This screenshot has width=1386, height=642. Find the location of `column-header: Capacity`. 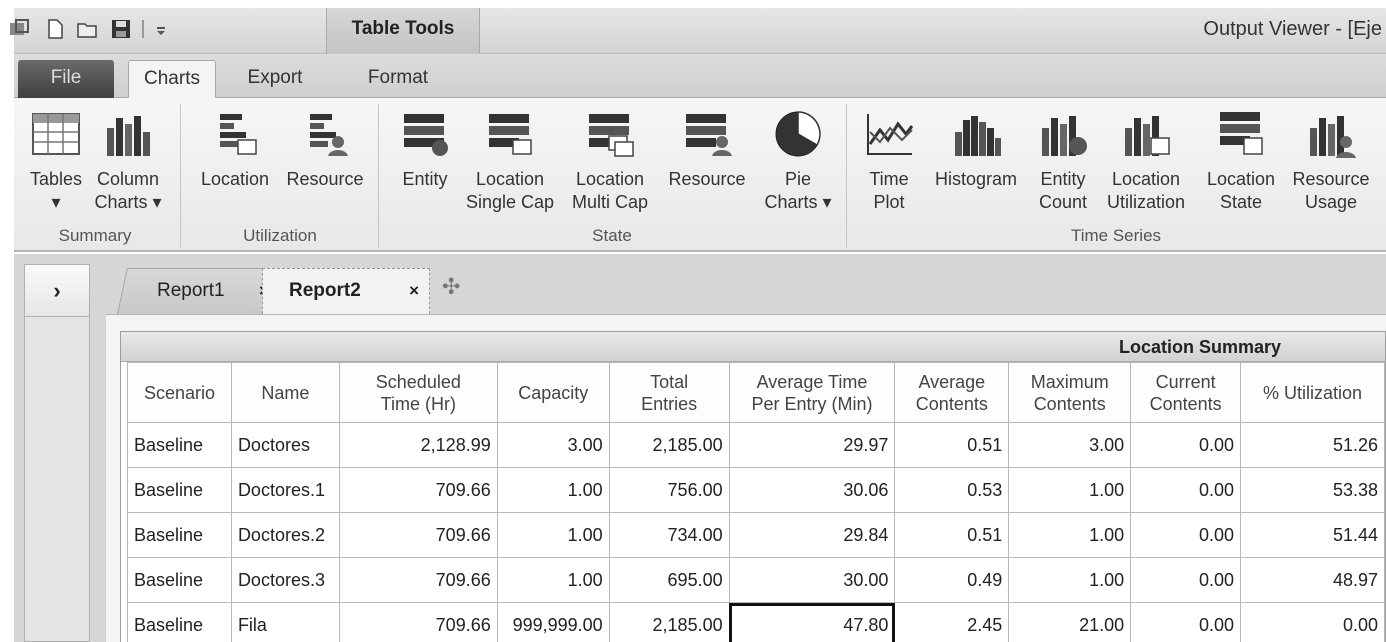

column-header: Capacity is located at coordinates (553, 392).